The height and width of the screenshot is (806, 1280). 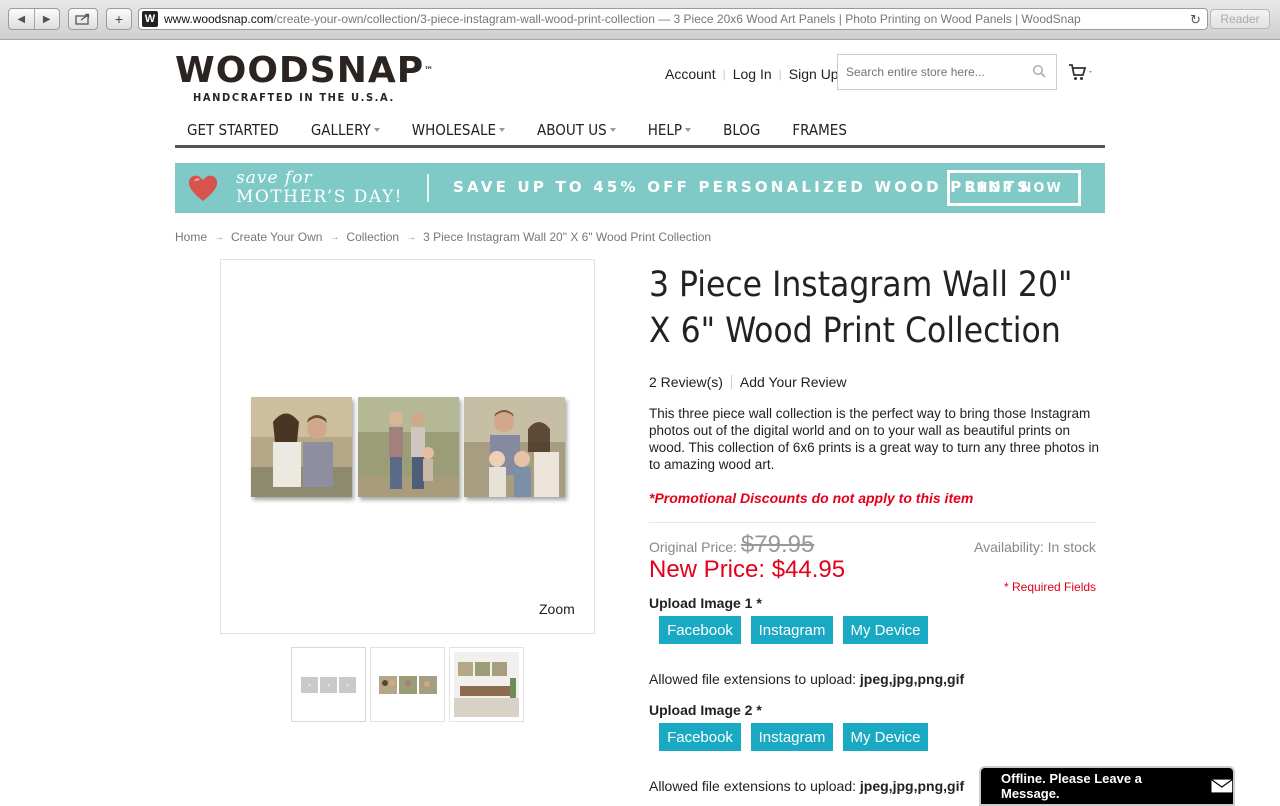 I want to click on product-main-image: Zoom, so click(x=407, y=446).